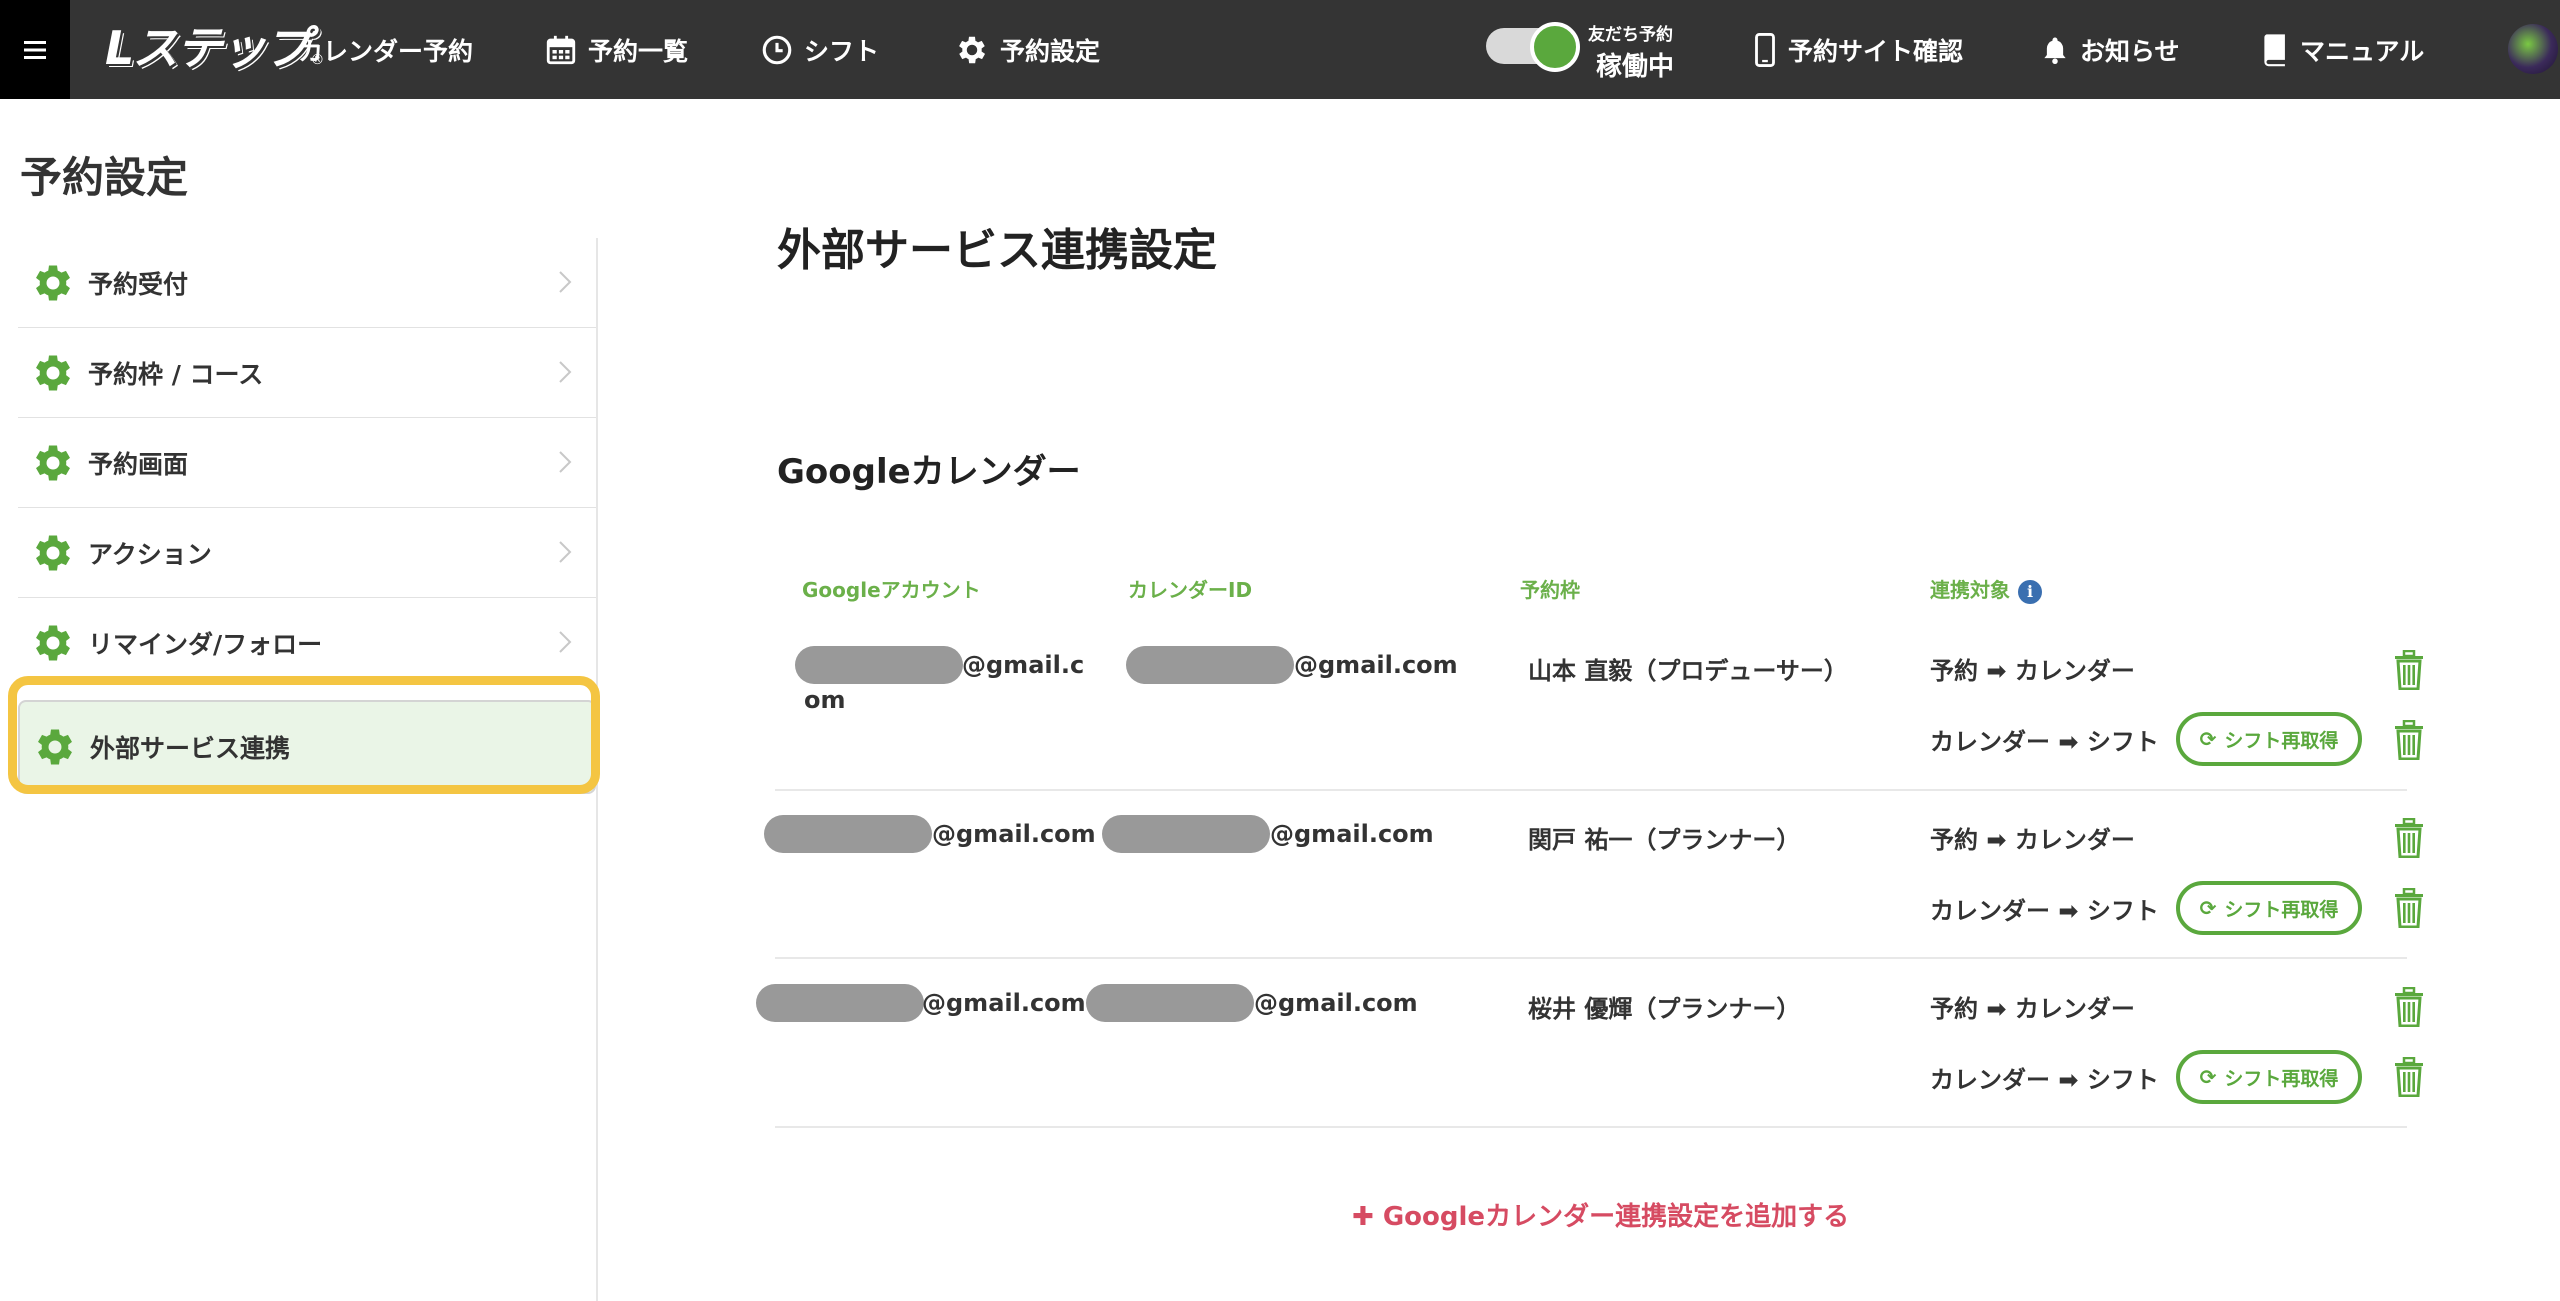 The image size is (2560, 1301). I want to click on calendar-icon, so click(561, 49).